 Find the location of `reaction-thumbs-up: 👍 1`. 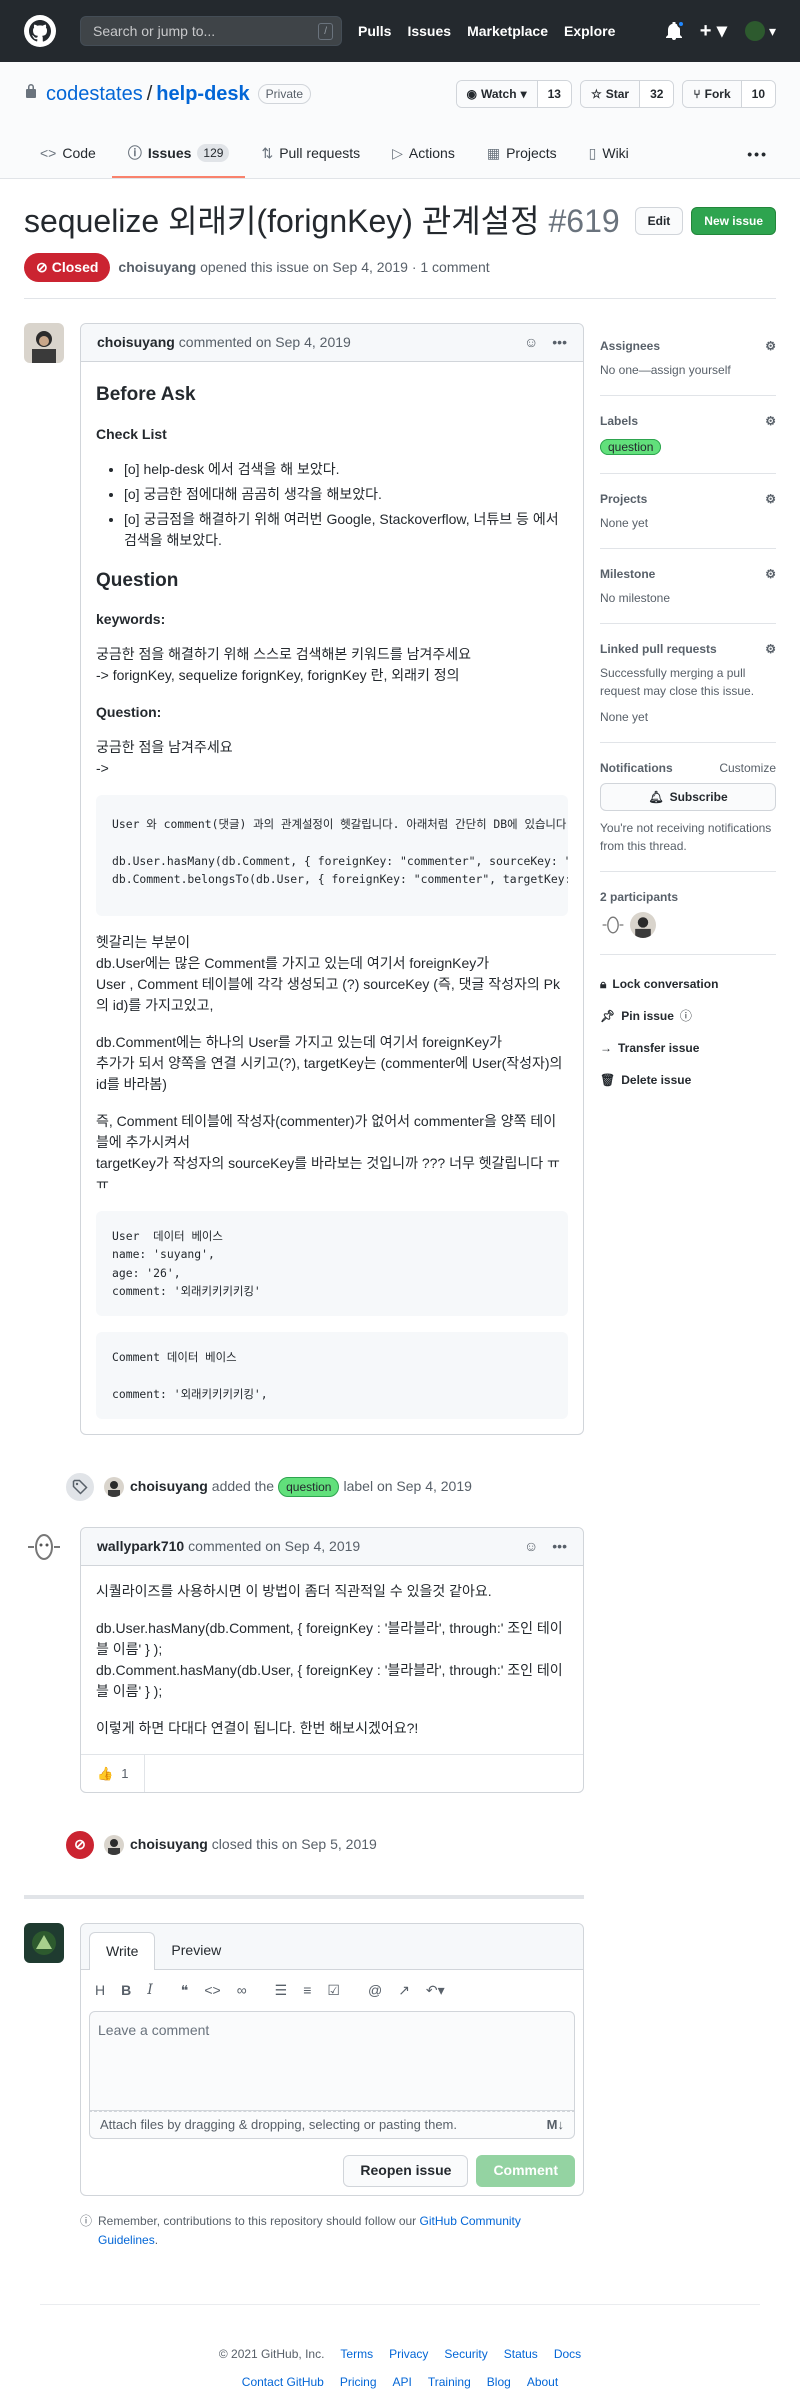

reaction-thumbs-up: 👍 1 is located at coordinates (121, 1773).